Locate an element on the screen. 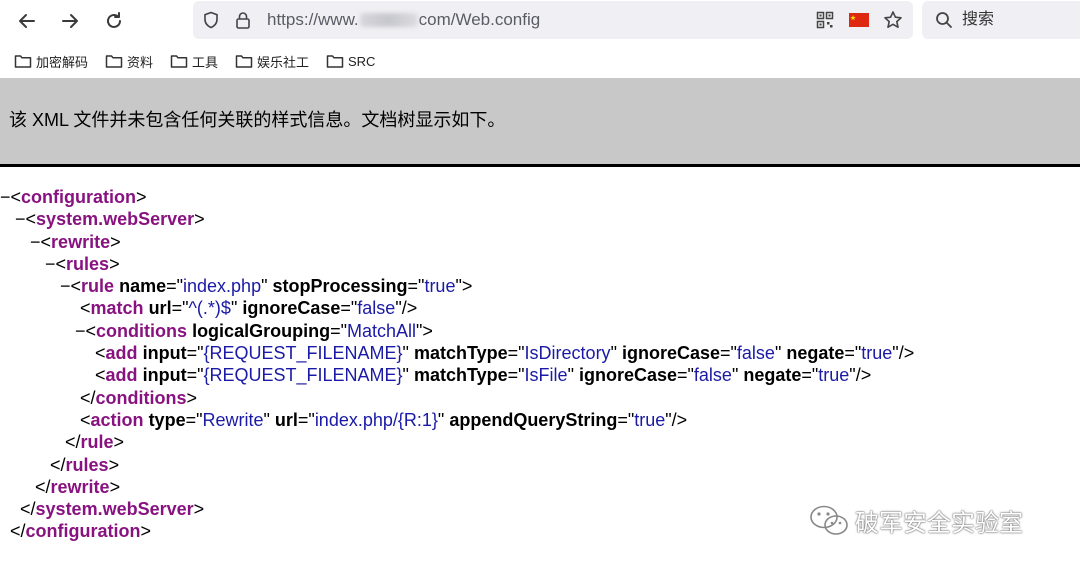  wechat-icon is located at coordinates (829, 520).